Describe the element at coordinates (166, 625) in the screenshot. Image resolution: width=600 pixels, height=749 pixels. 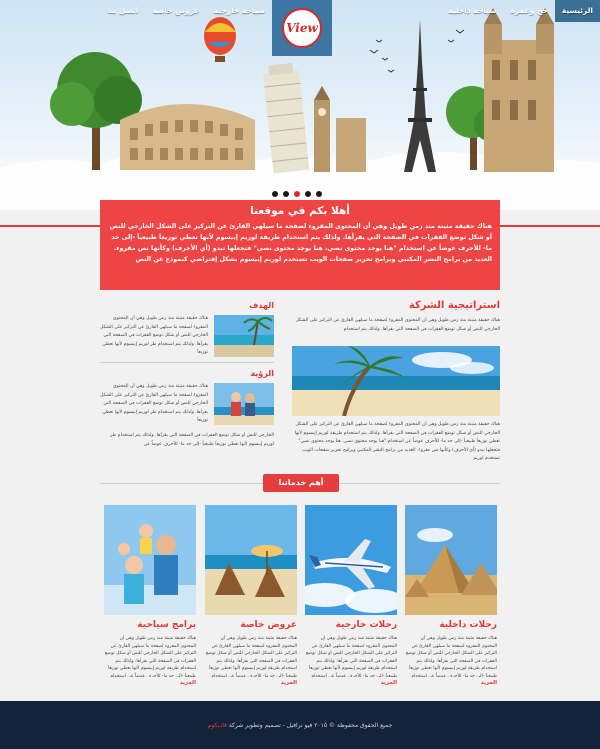
I see `service-title: برامج سياحية` at that location.